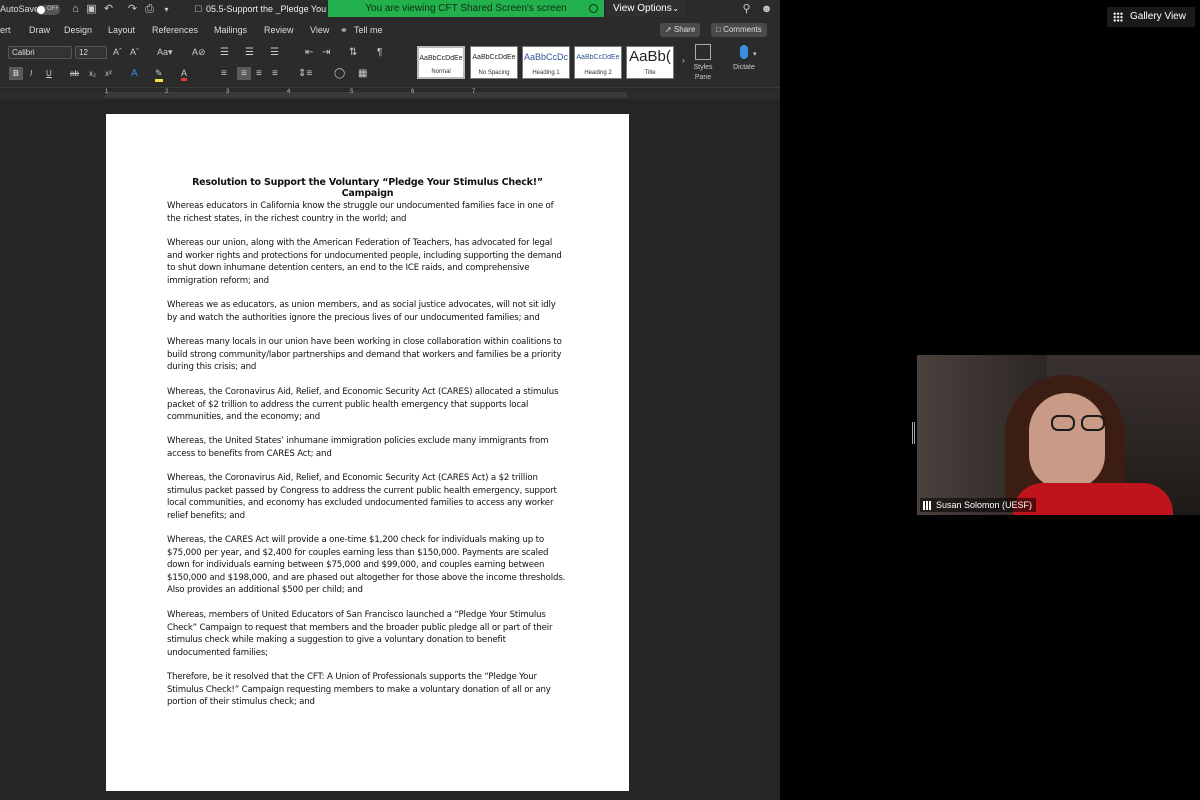 This screenshot has height=800, width=1200. What do you see at coordinates (132, 9) in the screenshot?
I see `redo-icon: ↷` at bounding box center [132, 9].